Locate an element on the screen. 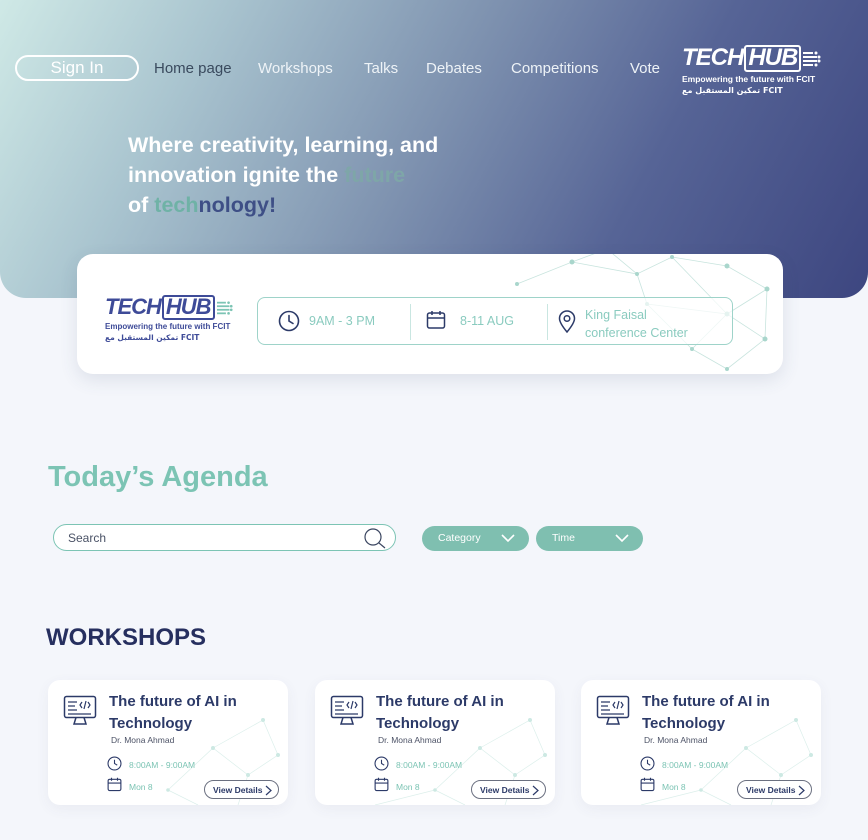  headline-tech: tech is located at coordinates (176, 205).